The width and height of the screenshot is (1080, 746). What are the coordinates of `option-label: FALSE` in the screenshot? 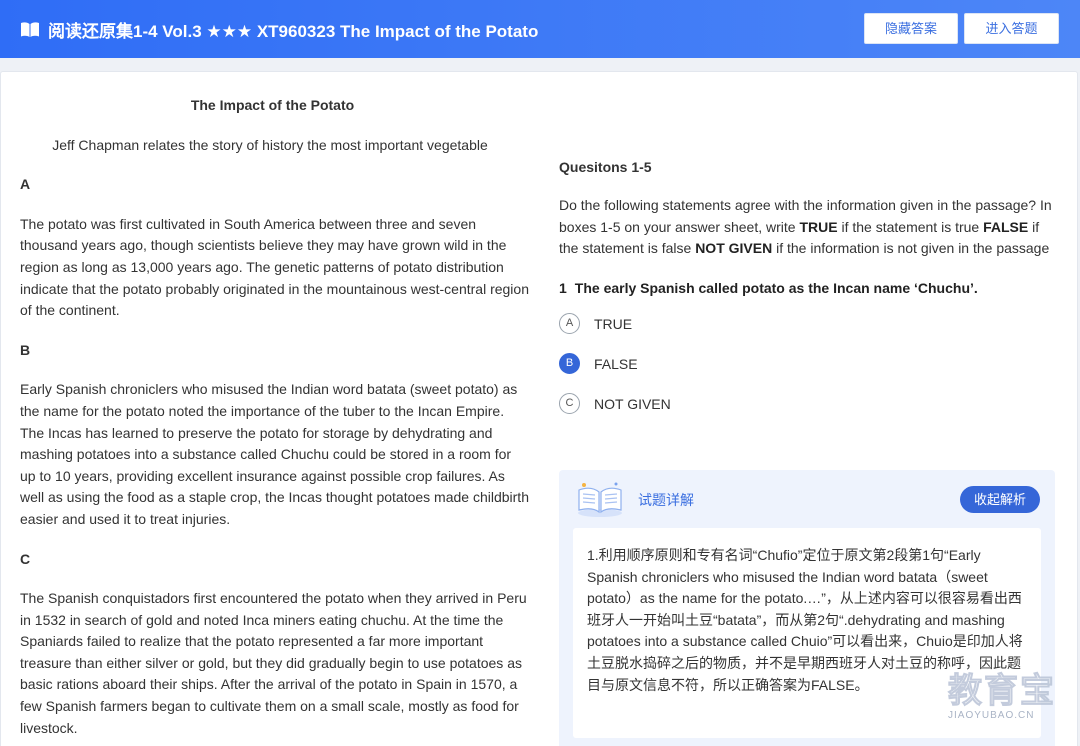 It's located at (616, 364).